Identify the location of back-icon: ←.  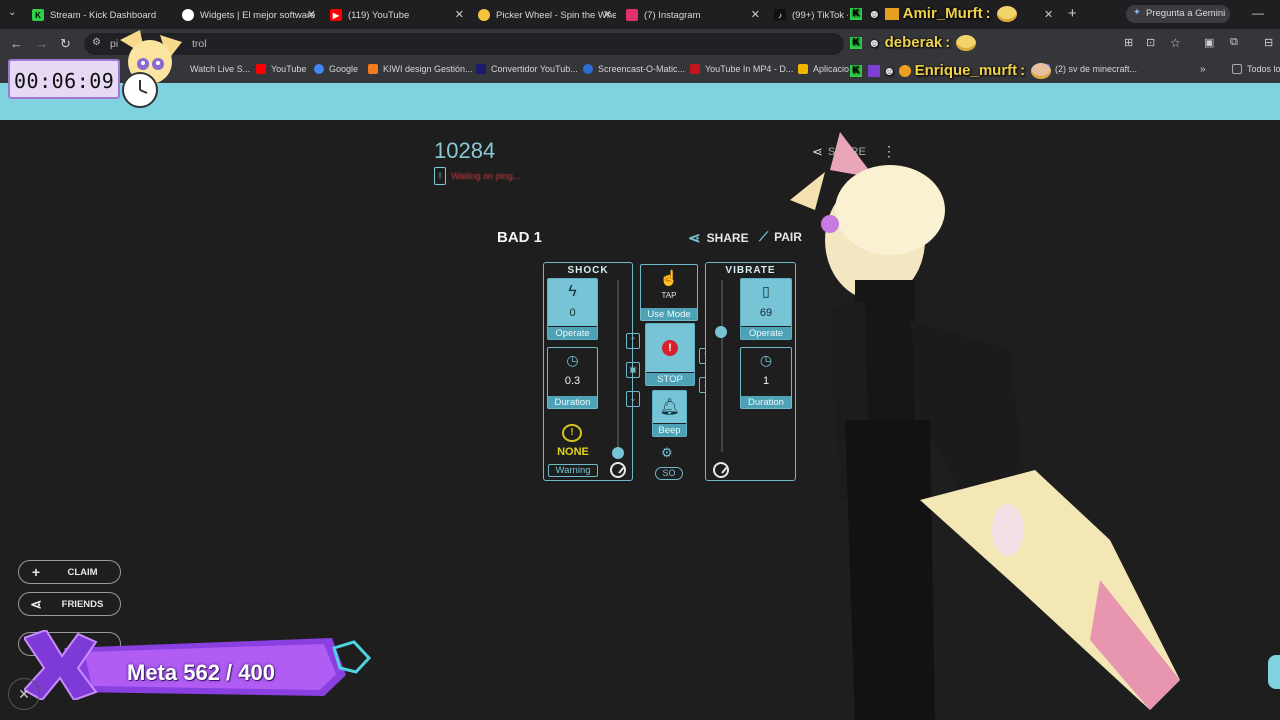
(16, 43).